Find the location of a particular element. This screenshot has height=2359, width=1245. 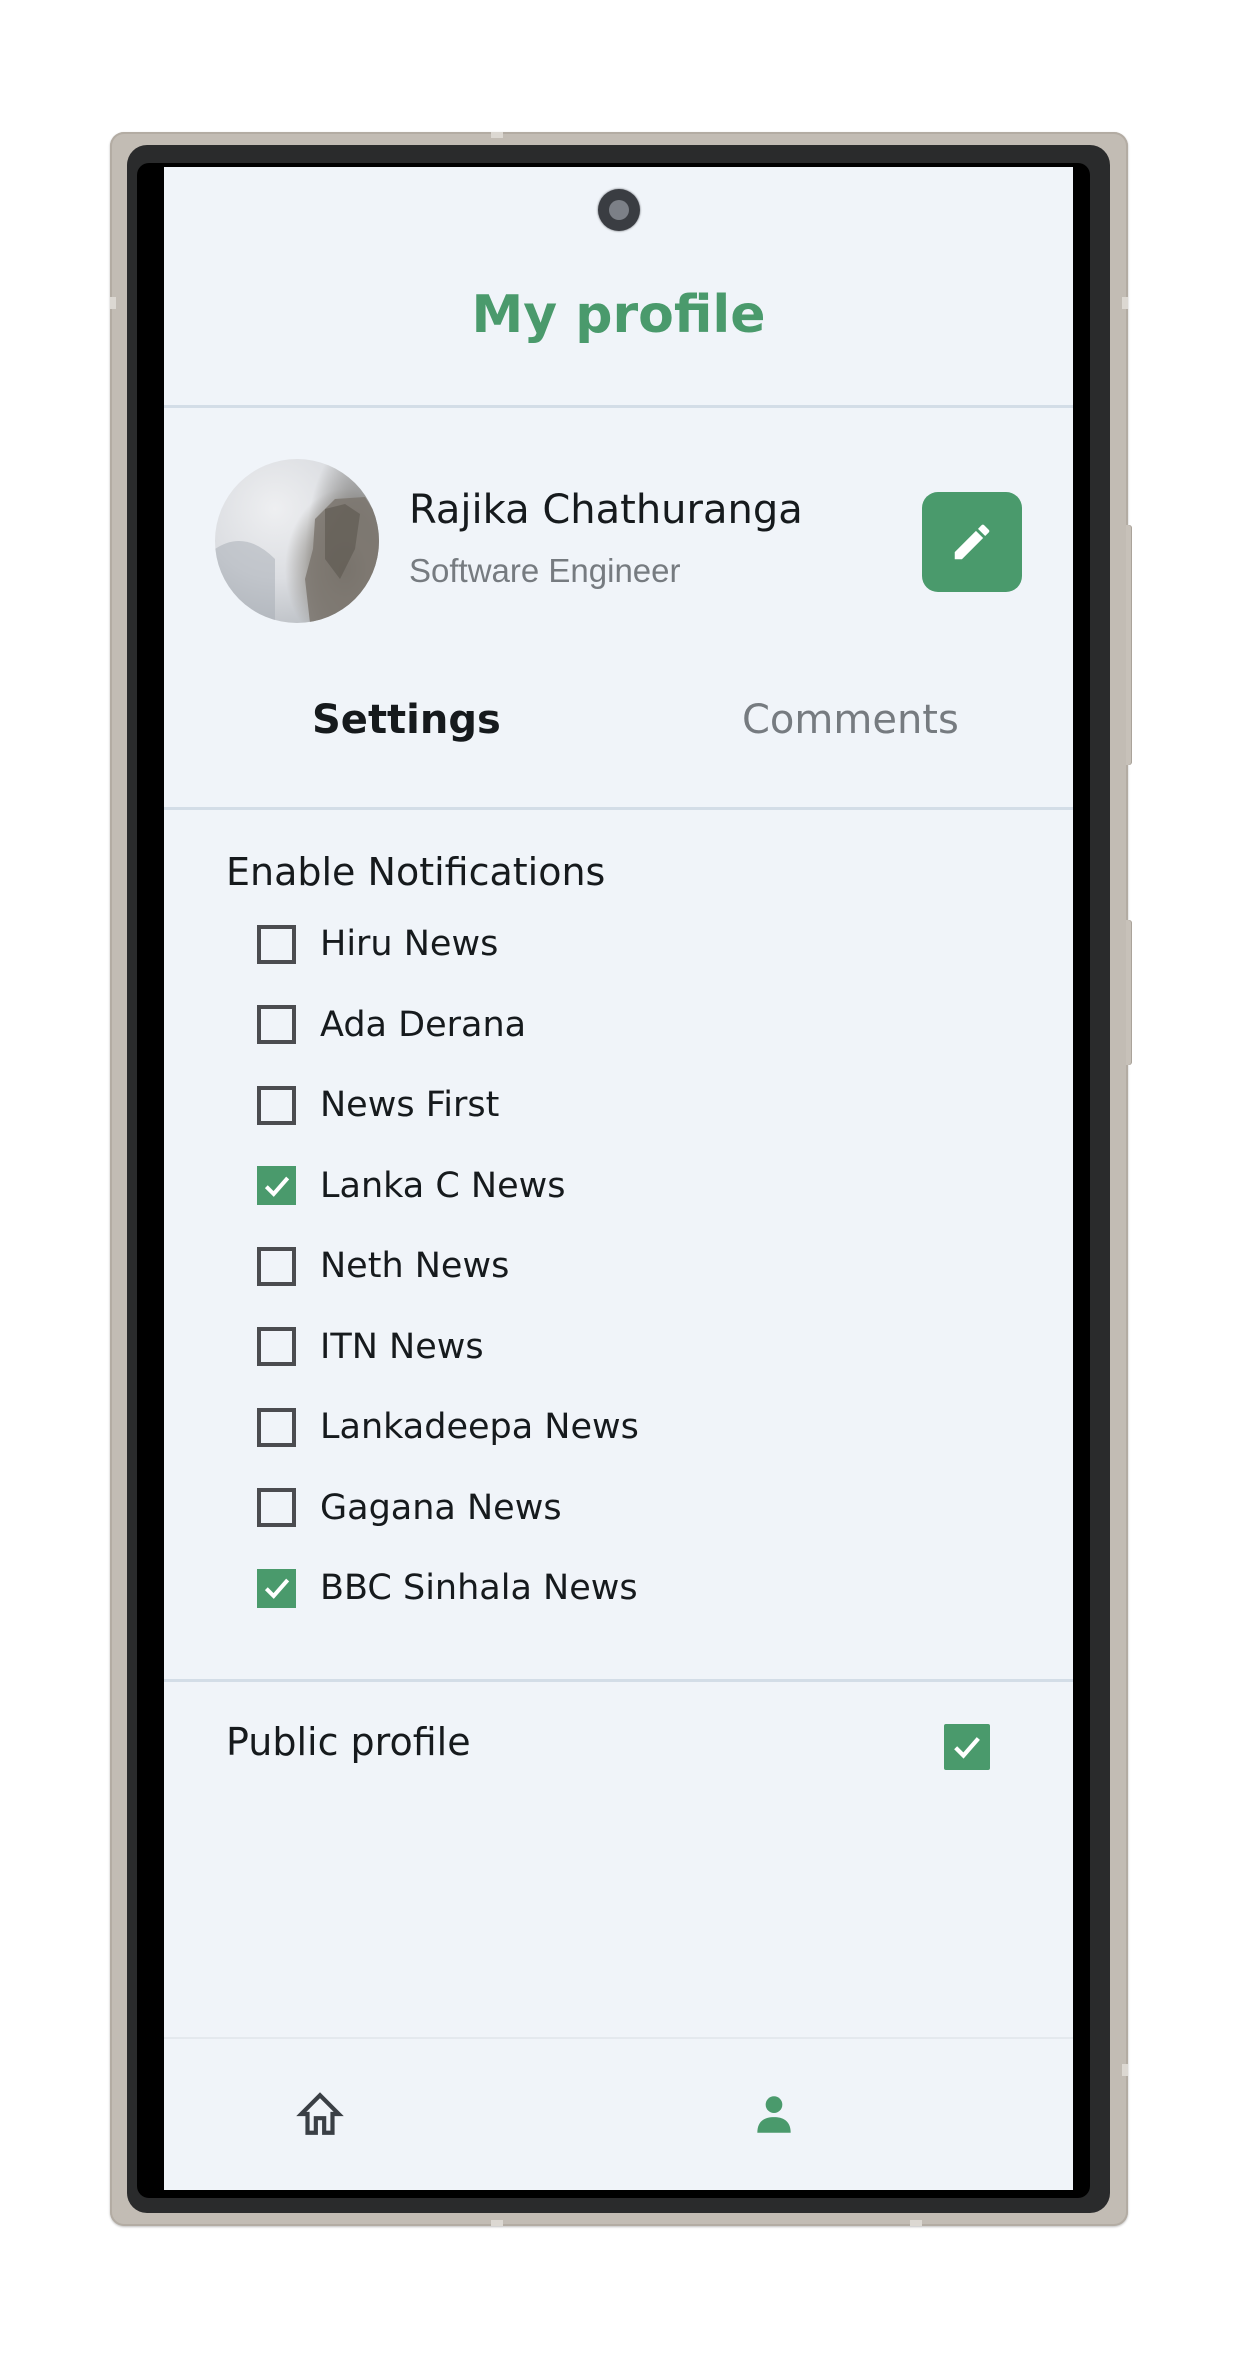

notification-option: News First is located at coordinates (378, 1105).